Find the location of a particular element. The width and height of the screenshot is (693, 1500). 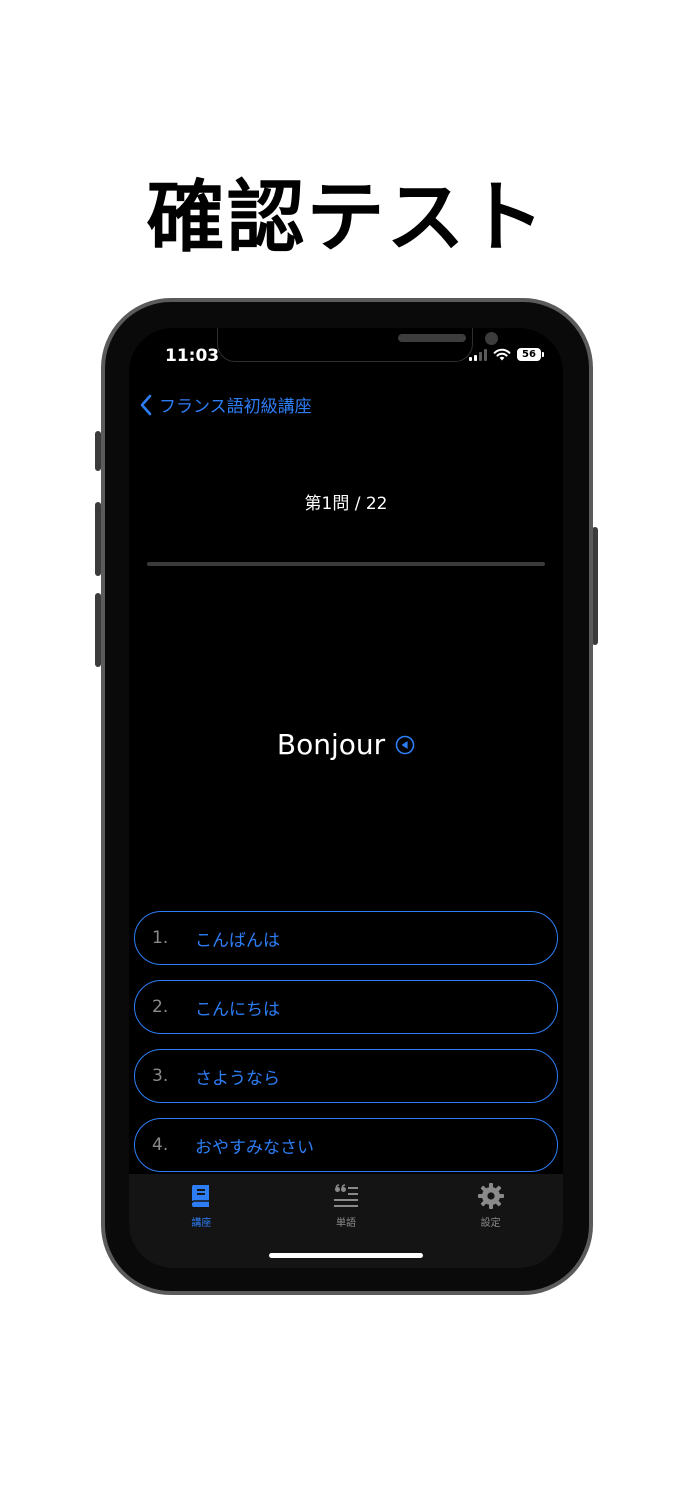

battery-icon: 56 is located at coordinates (530, 354).